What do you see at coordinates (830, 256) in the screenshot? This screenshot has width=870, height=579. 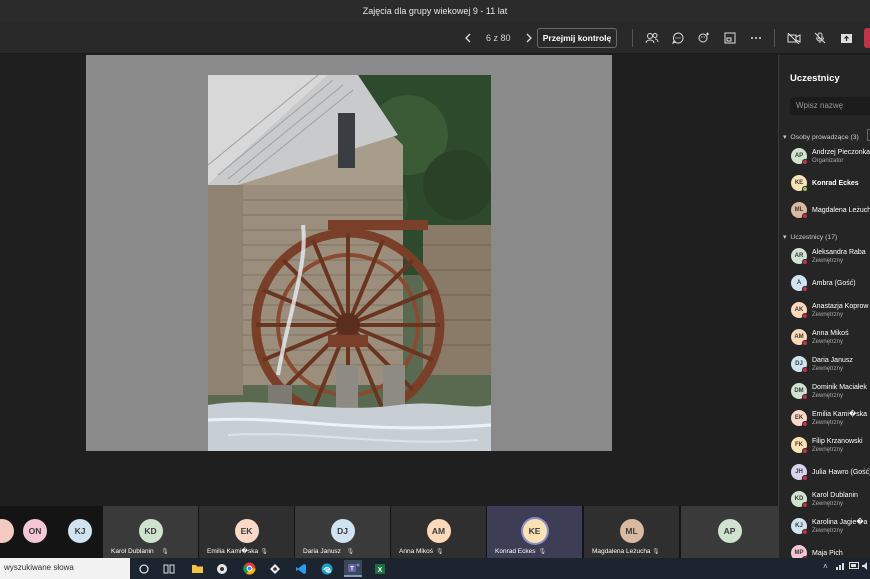 I see `participant-row: AR Aleksandra Raba Zewnętrzny` at bounding box center [830, 256].